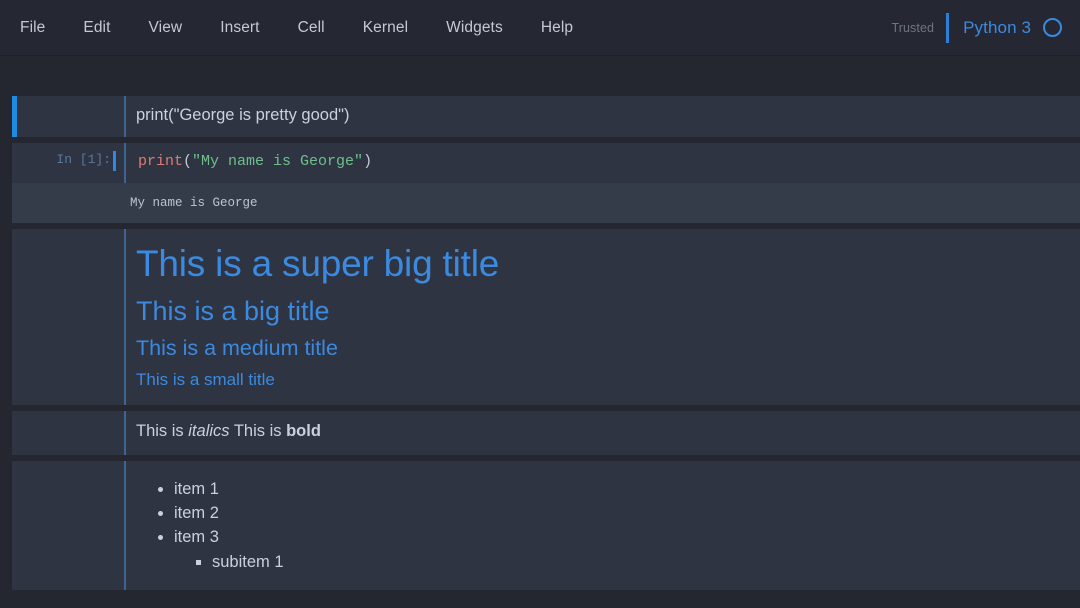  What do you see at coordinates (318, 264) in the screenshot?
I see `heading-level-1: This is a super big title` at bounding box center [318, 264].